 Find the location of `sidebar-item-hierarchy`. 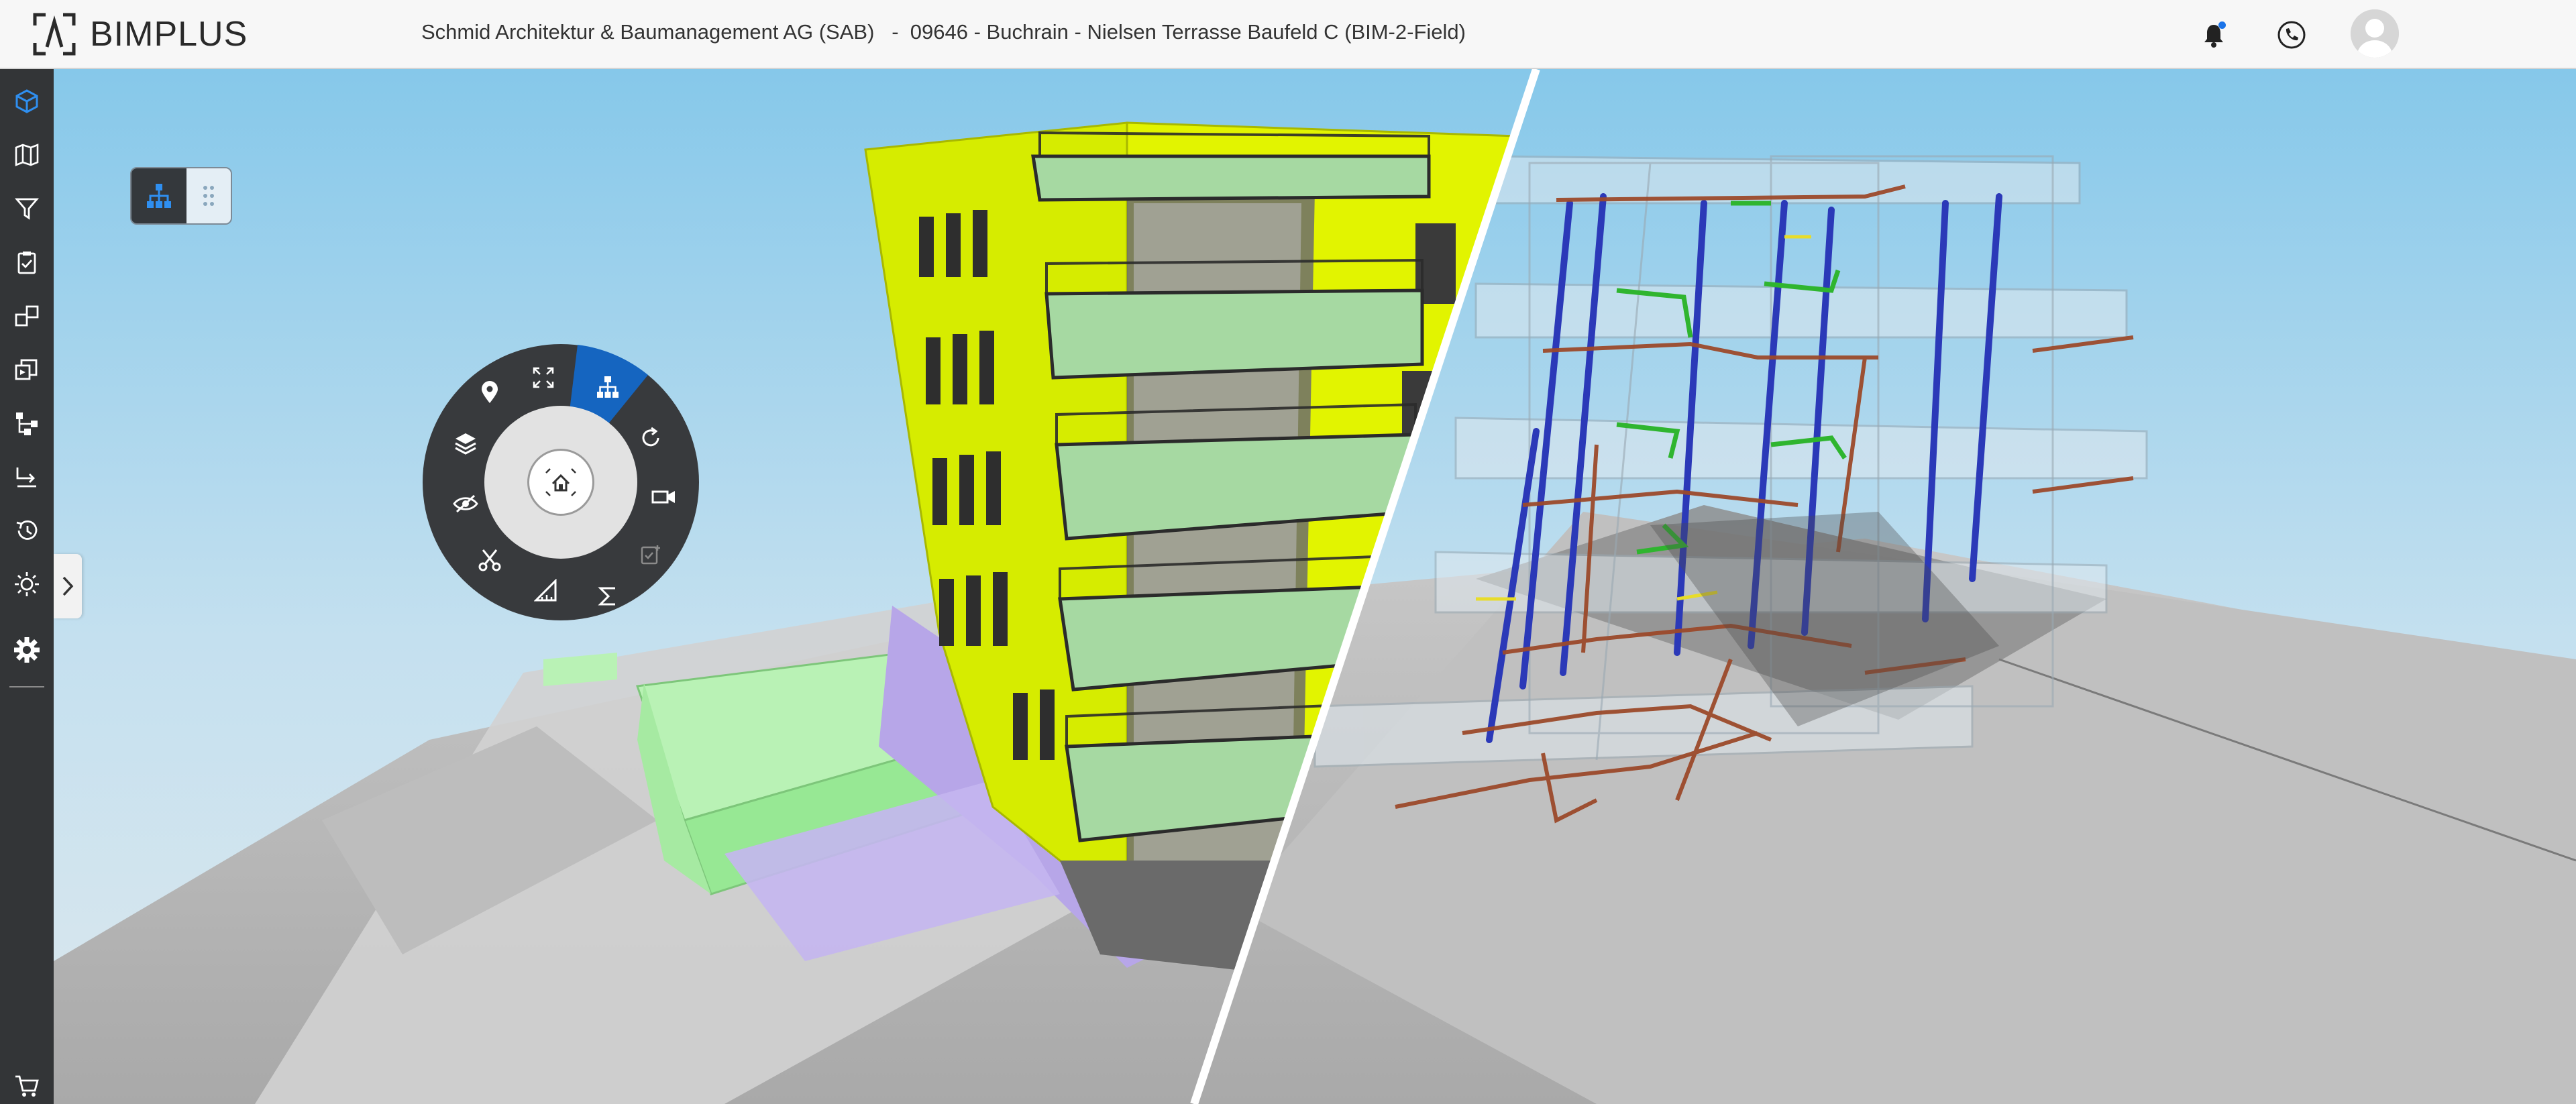

sidebar-item-hierarchy is located at coordinates (27, 423).